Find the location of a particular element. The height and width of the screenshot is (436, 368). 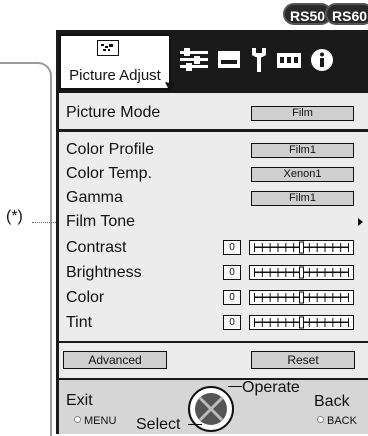

select-leader is located at coordinates (195, 424).